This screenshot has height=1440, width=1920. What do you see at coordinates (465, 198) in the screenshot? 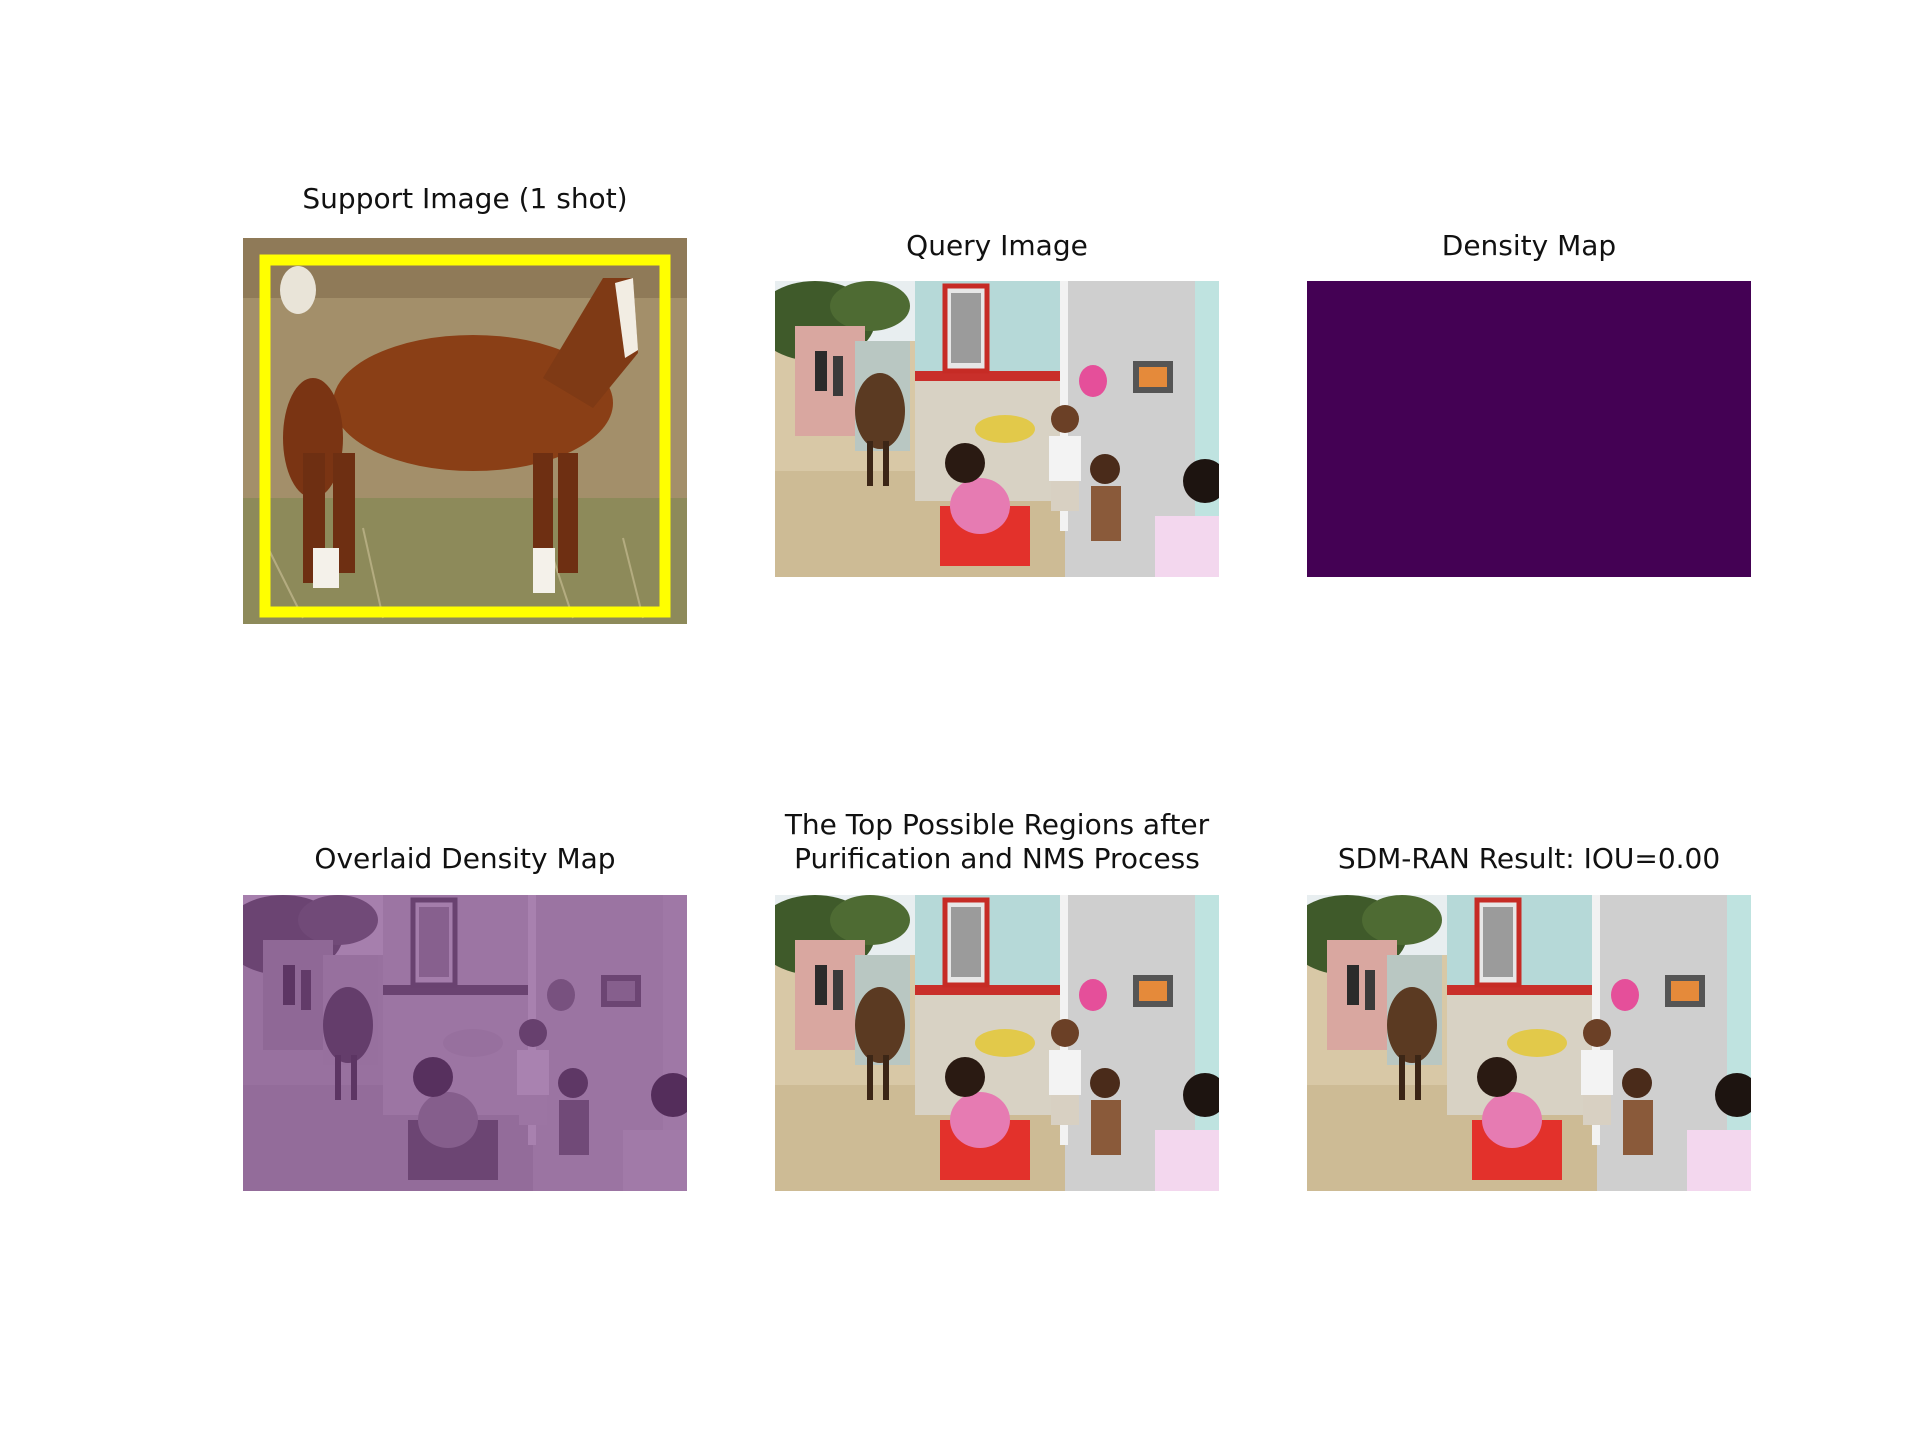
I see `panel-title: Support Image (1 shot)` at bounding box center [465, 198].